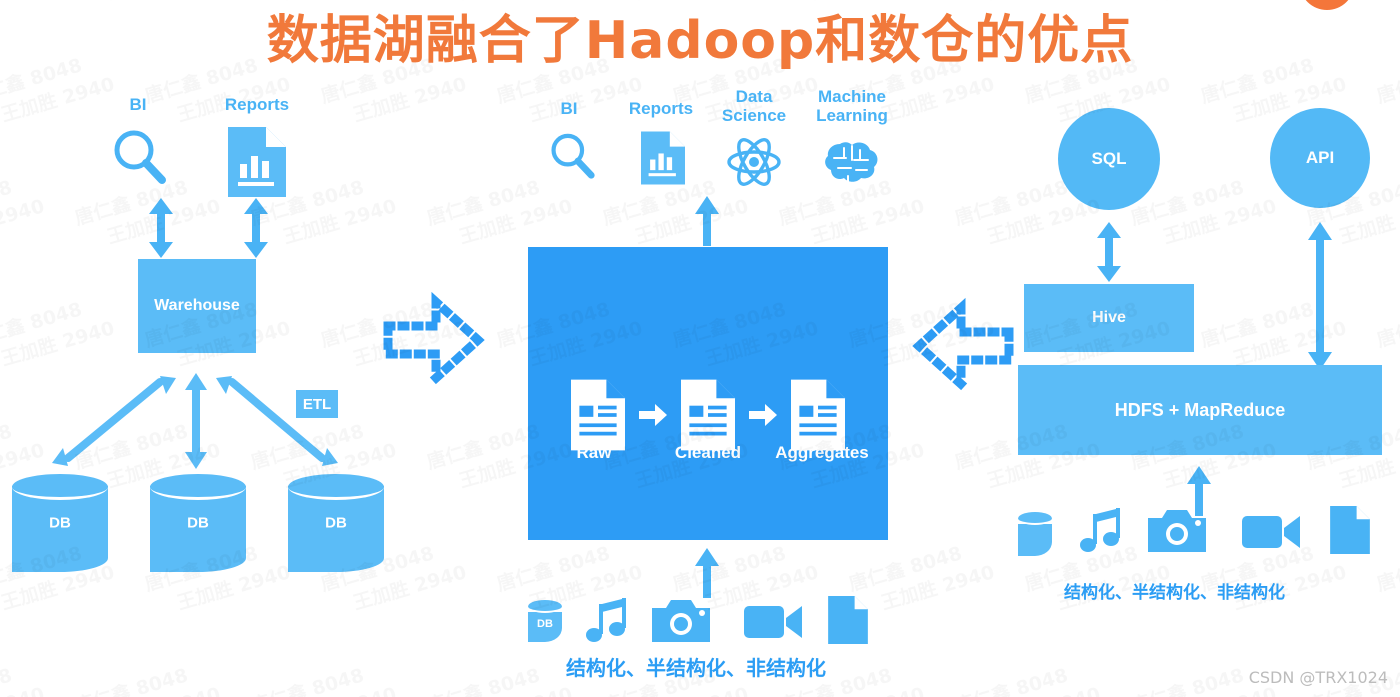 The width and height of the screenshot is (1400, 697). What do you see at coordinates (661, 108) in the screenshot?
I see `center-reports-label: Reports` at bounding box center [661, 108].